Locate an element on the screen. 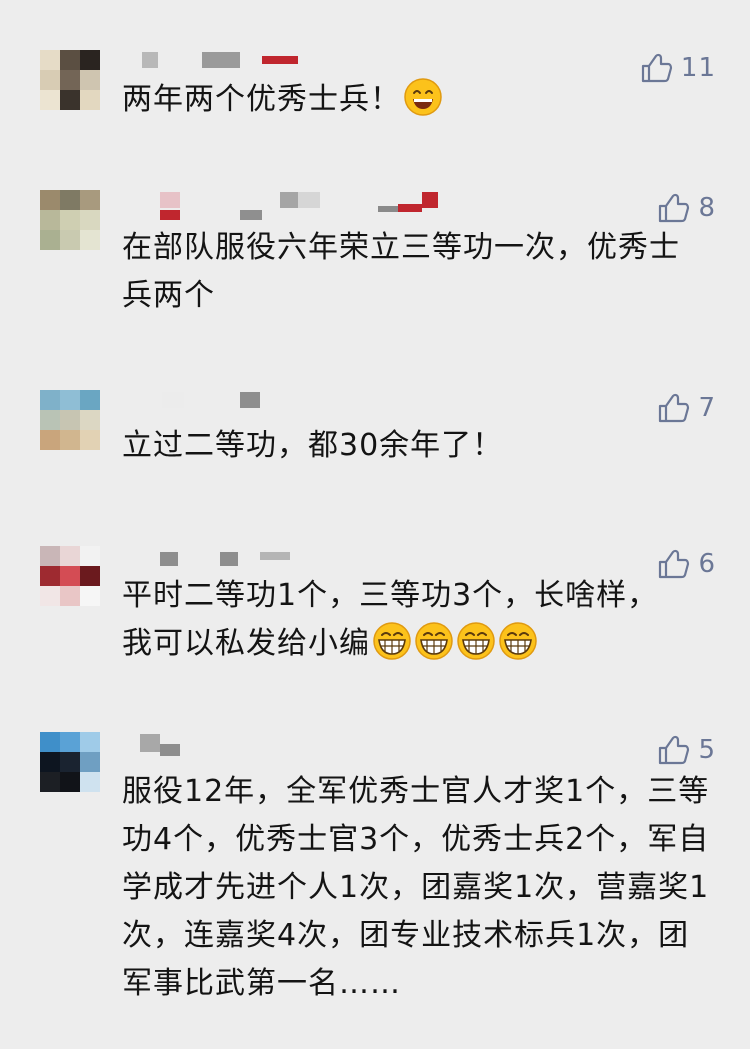  comment-text: 两年两个优秀士兵！ is located at coordinates (422, 100).